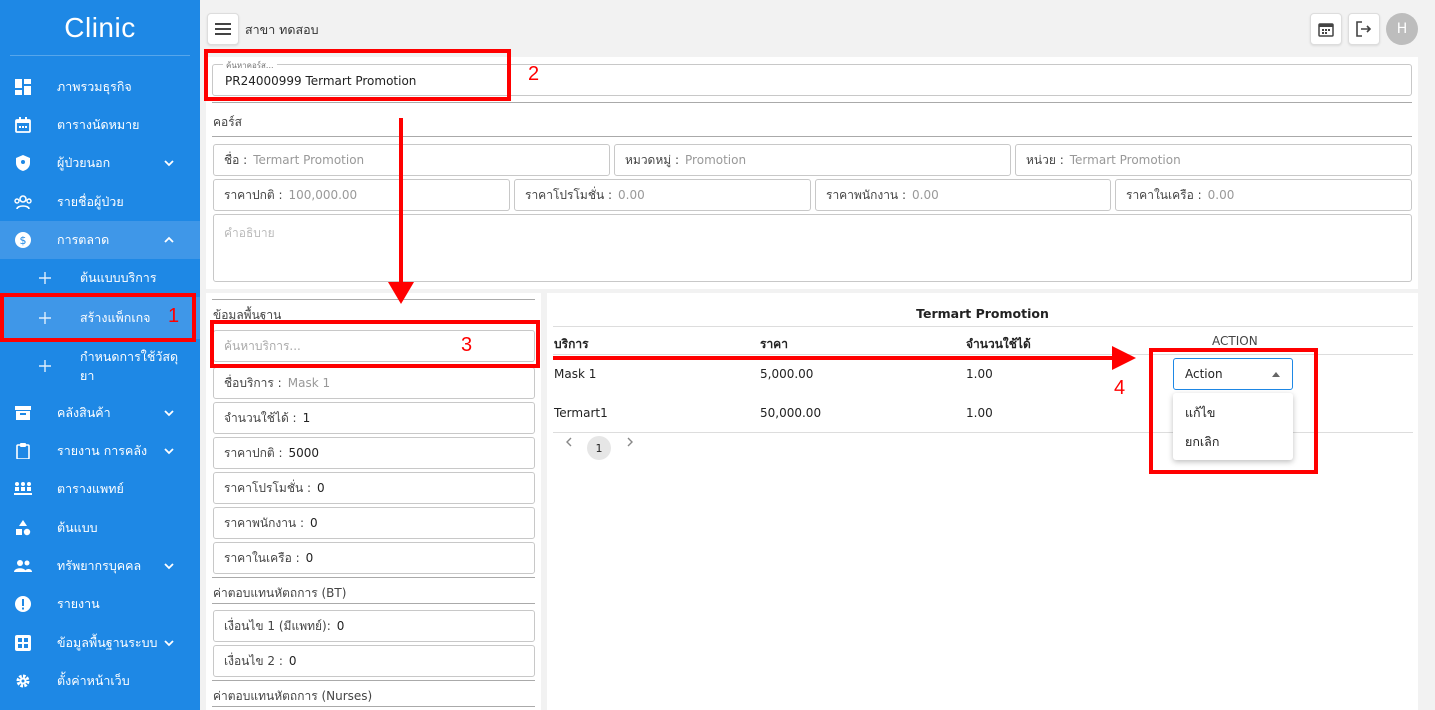 The width and height of the screenshot is (1435, 710). What do you see at coordinates (1124, 358) in the screenshot?
I see `arrow-head-right` at bounding box center [1124, 358].